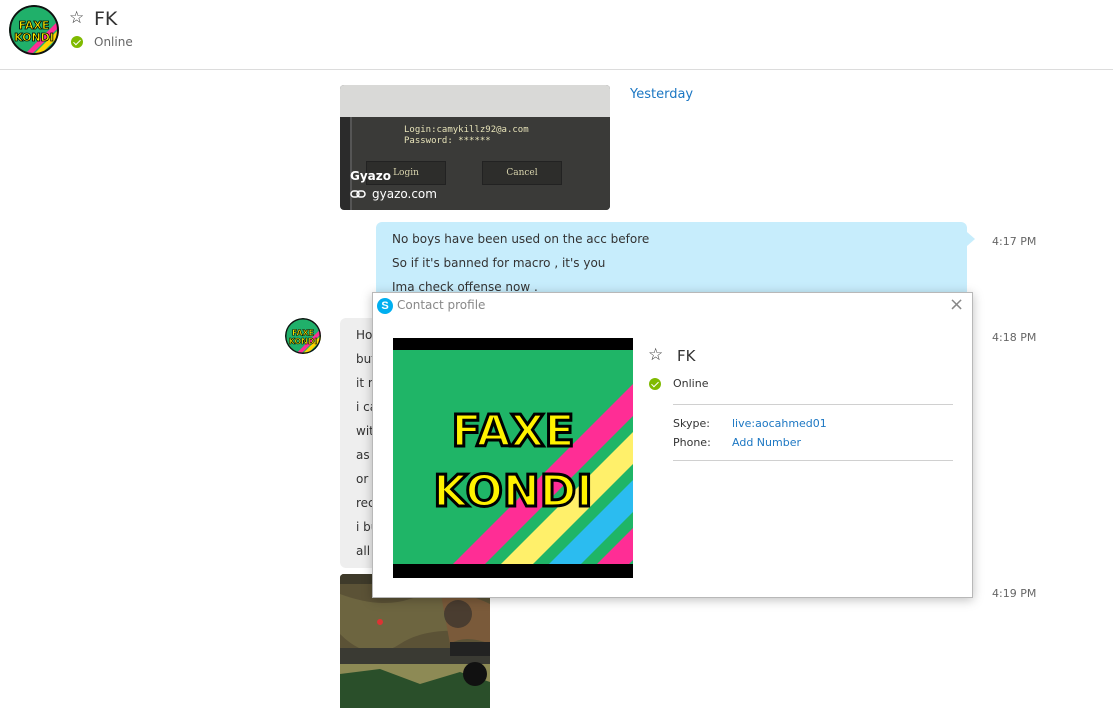  I want to click on skype-id-link: live:aocahmed01, so click(779, 423).